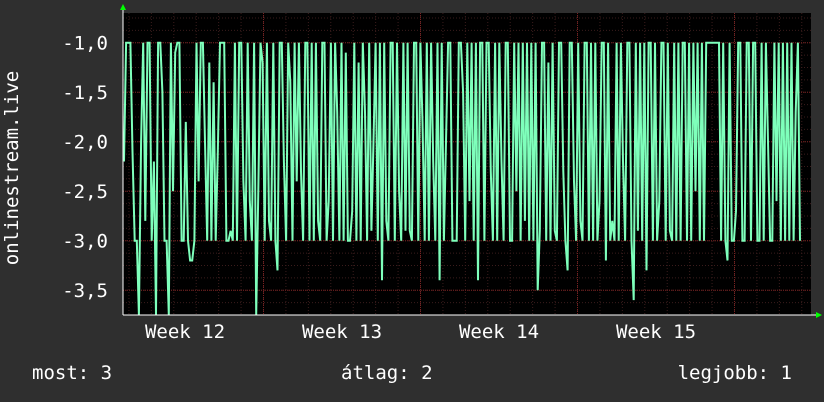 This screenshot has width=824, height=402. Describe the element at coordinates (123, 7) in the screenshot. I see `y-axis-arrow` at that location.